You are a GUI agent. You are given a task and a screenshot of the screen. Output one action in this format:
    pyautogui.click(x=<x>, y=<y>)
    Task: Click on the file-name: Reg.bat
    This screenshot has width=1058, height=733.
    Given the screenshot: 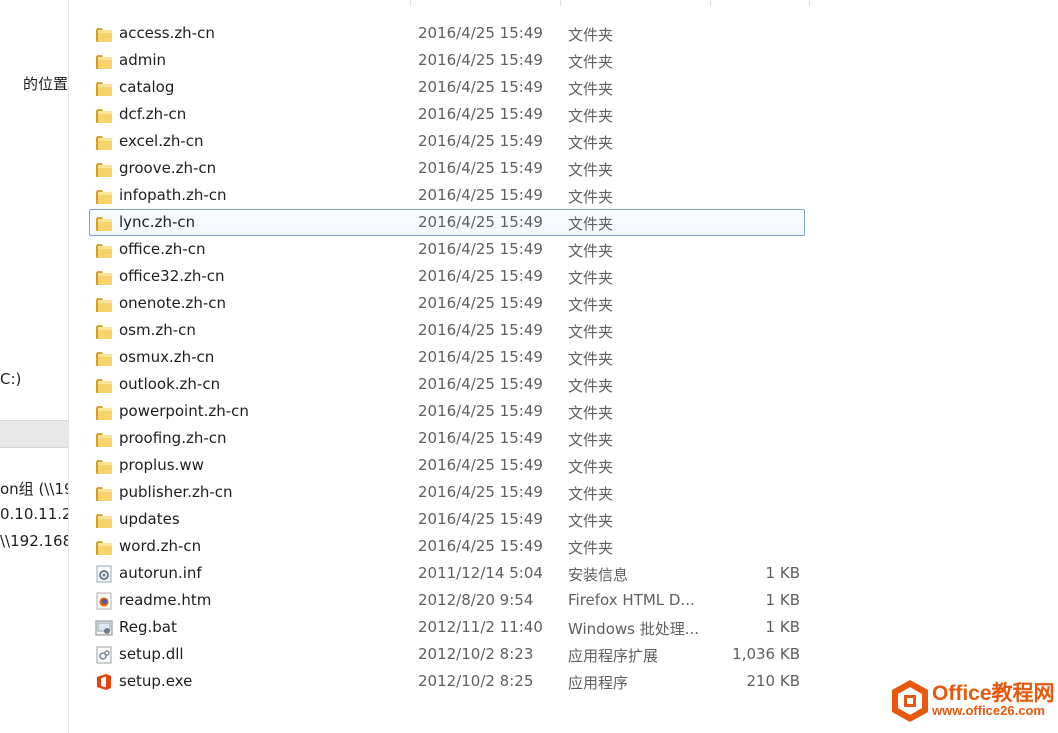 What is the action you would take?
    pyautogui.click(x=148, y=627)
    